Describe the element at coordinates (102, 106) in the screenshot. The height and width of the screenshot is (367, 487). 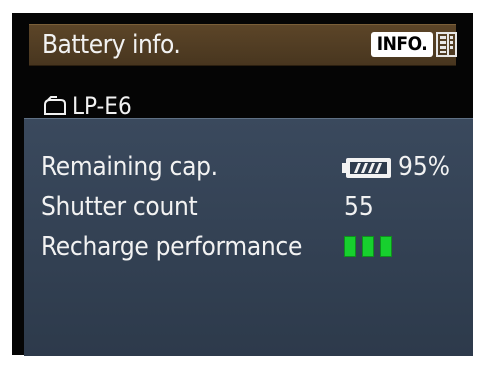
I see `battery-model-label: LP-E6` at that location.